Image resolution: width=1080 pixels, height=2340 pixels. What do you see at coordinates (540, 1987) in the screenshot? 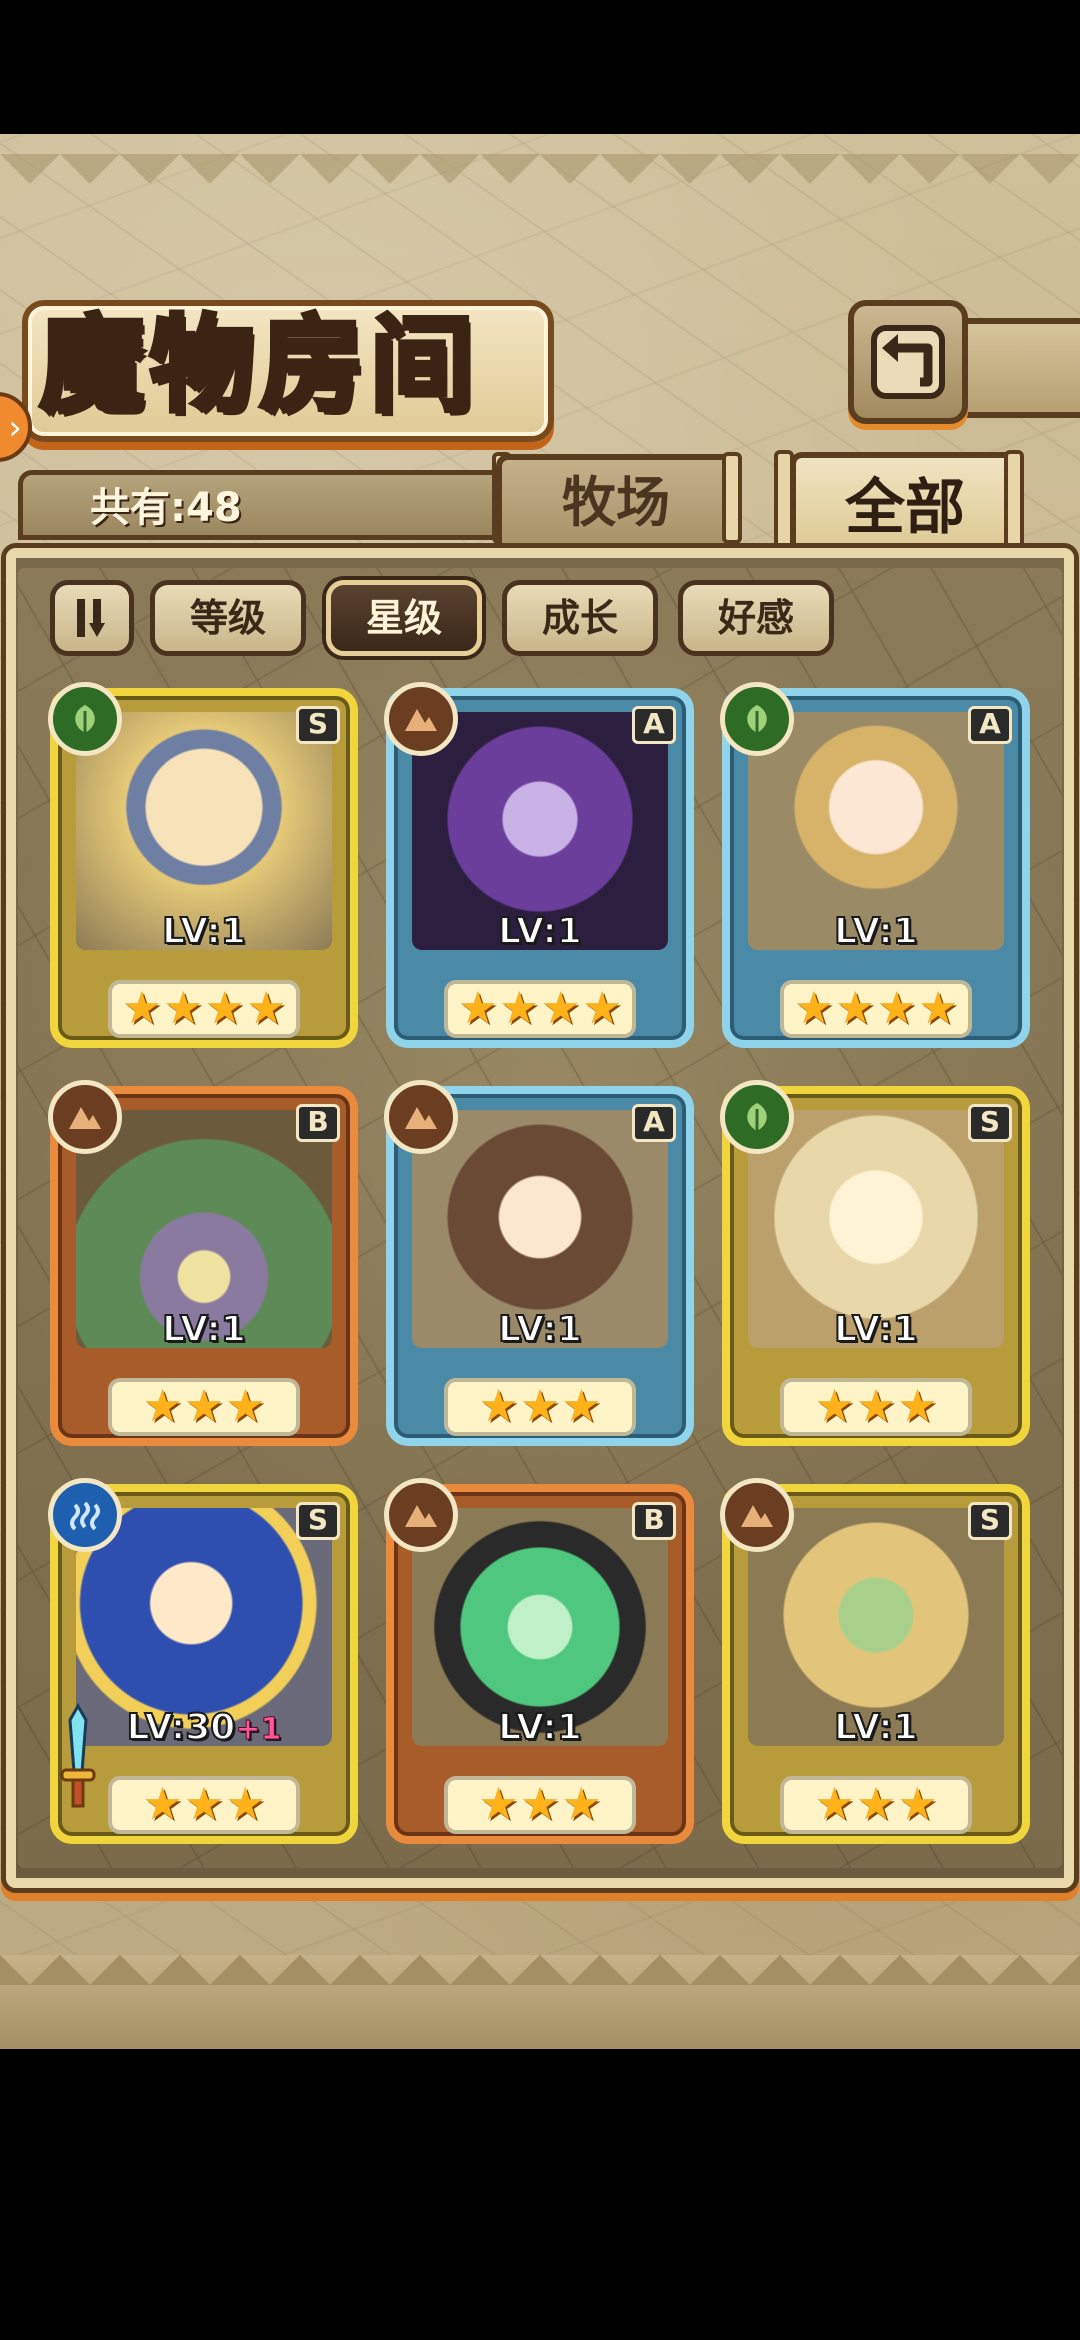
I see `torn-edge-bottom` at bounding box center [540, 1987].